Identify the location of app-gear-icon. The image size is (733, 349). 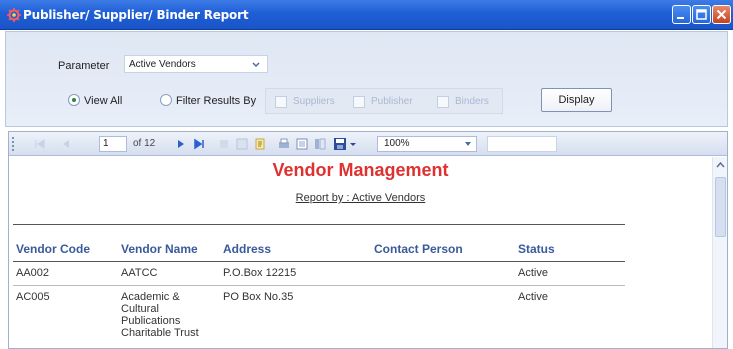
(14, 15).